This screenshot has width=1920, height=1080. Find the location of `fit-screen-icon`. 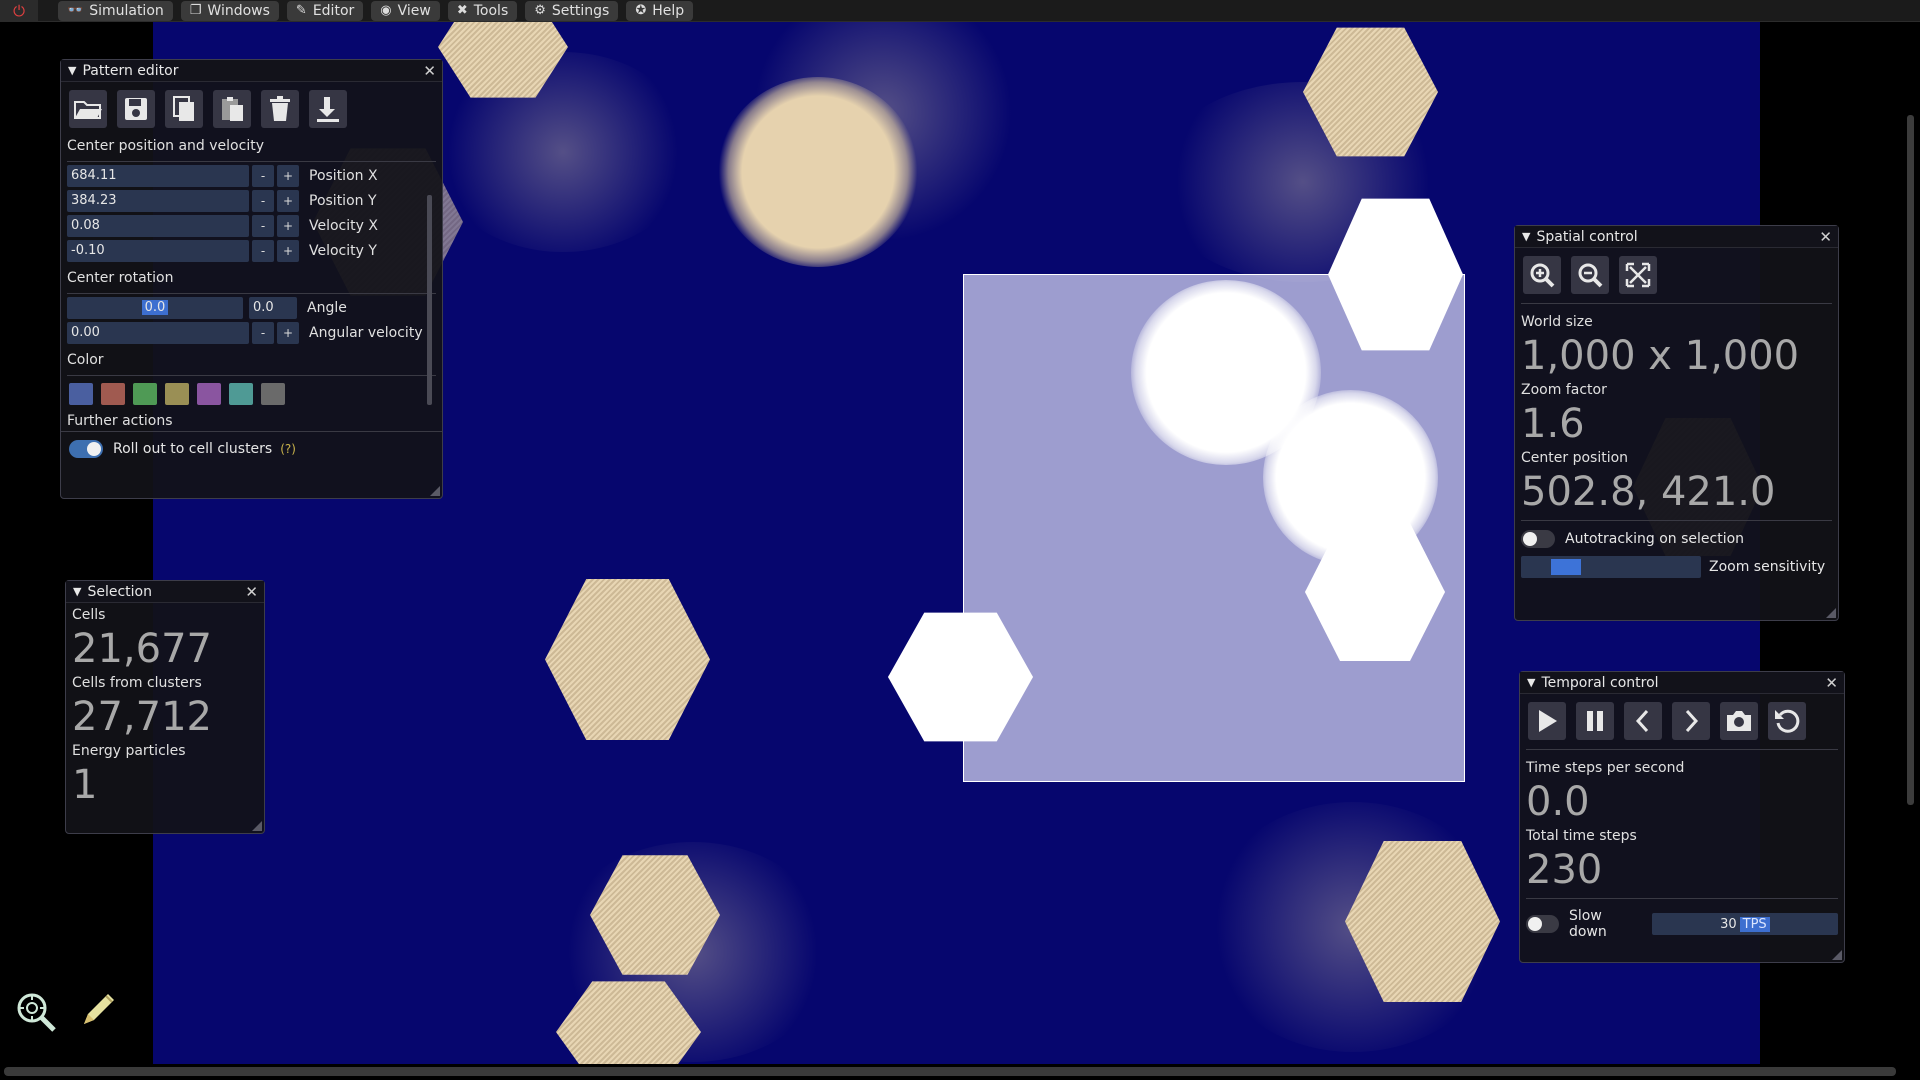

fit-screen-icon is located at coordinates (1638, 275).